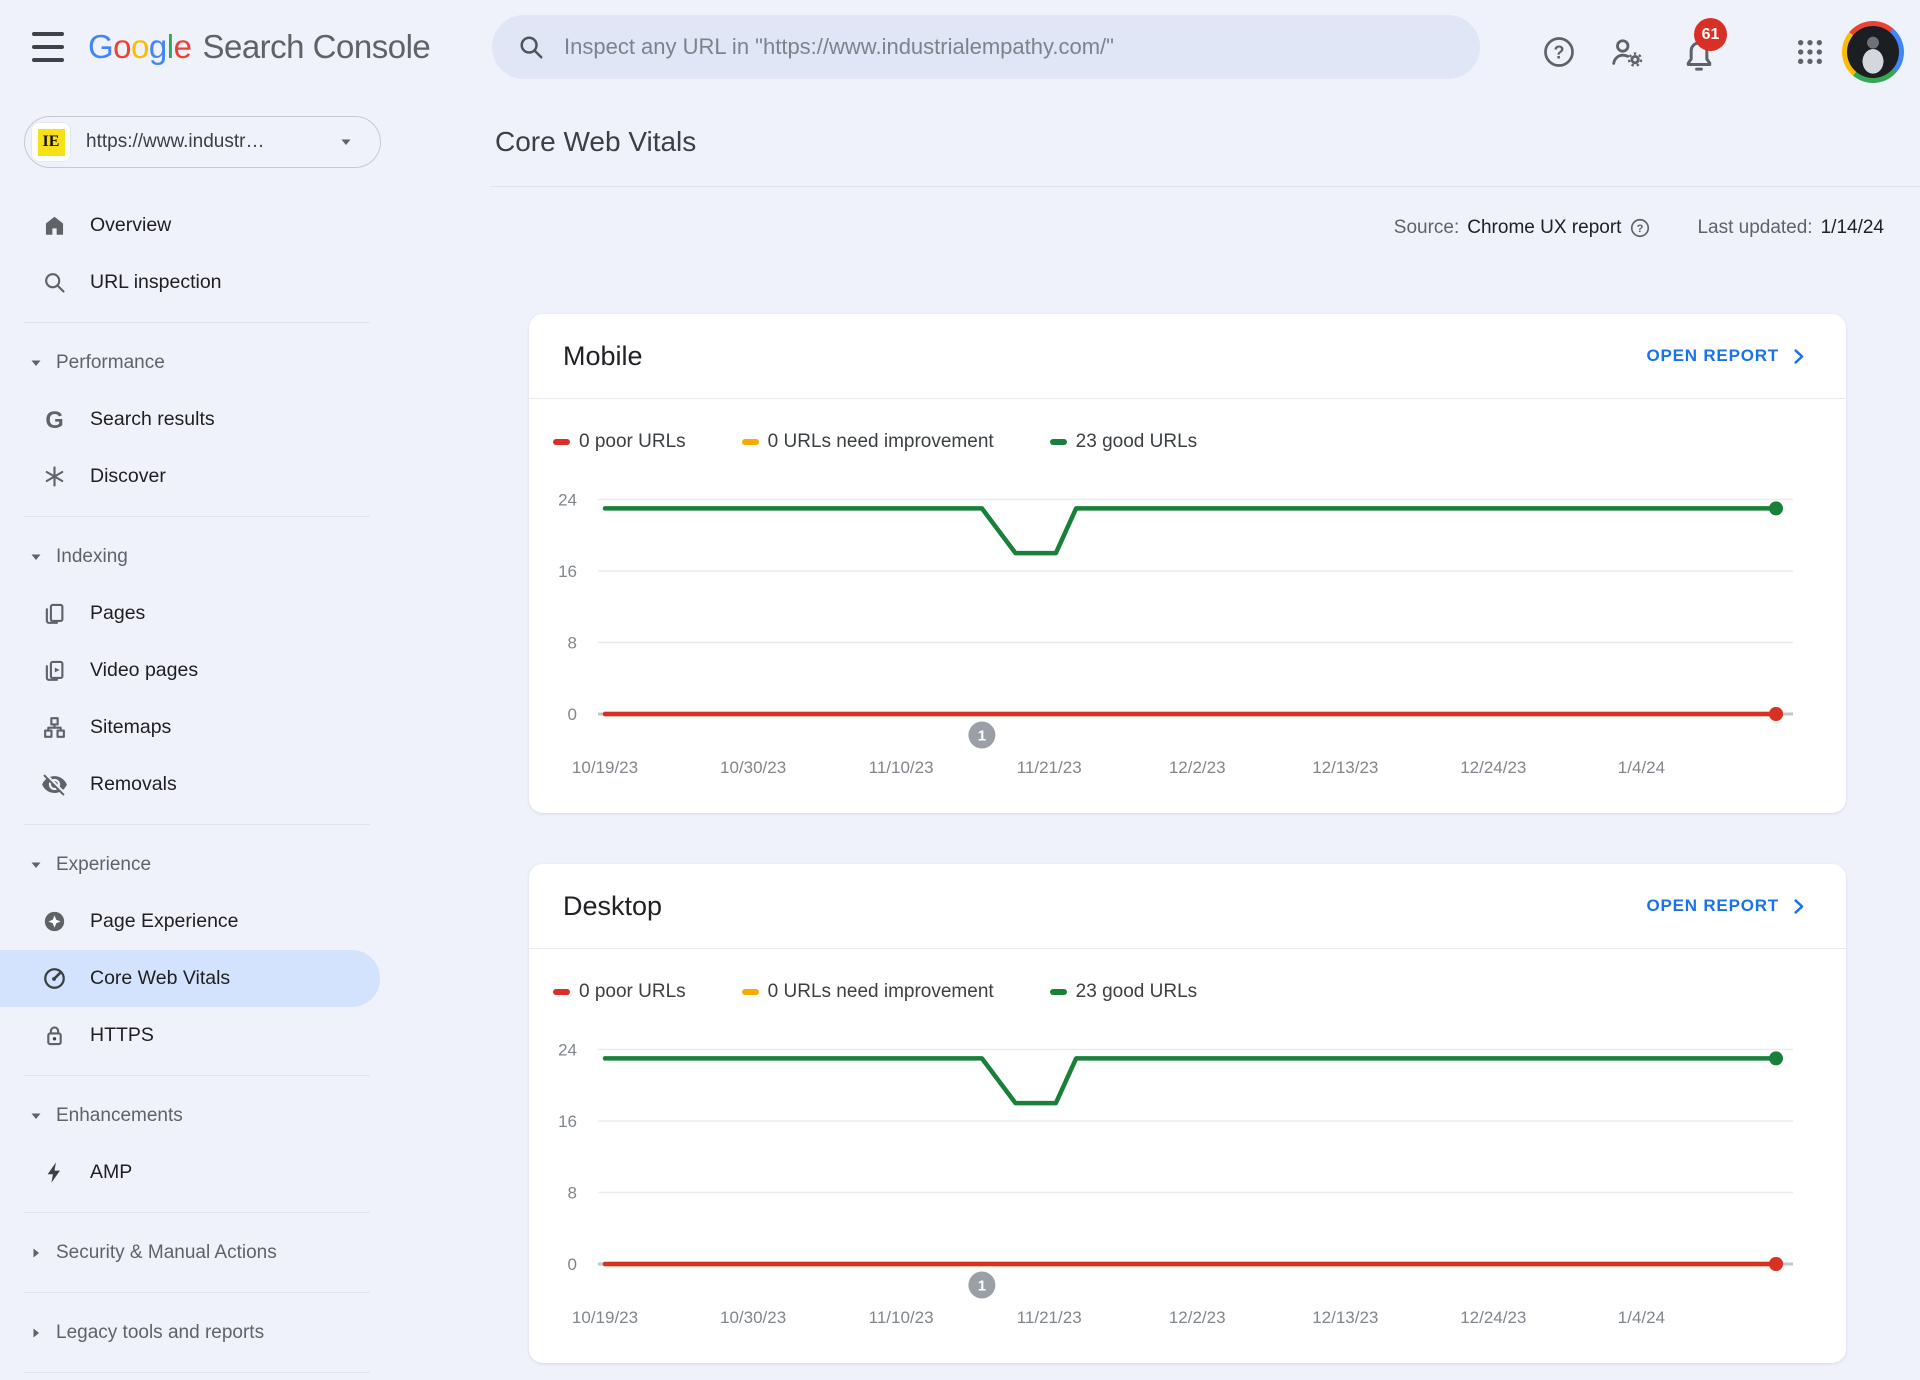 The image size is (1920, 1380). What do you see at coordinates (144, 670) in the screenshot?
I see `sidebar-item-label: Video pages` at bounding box center [144, 670].